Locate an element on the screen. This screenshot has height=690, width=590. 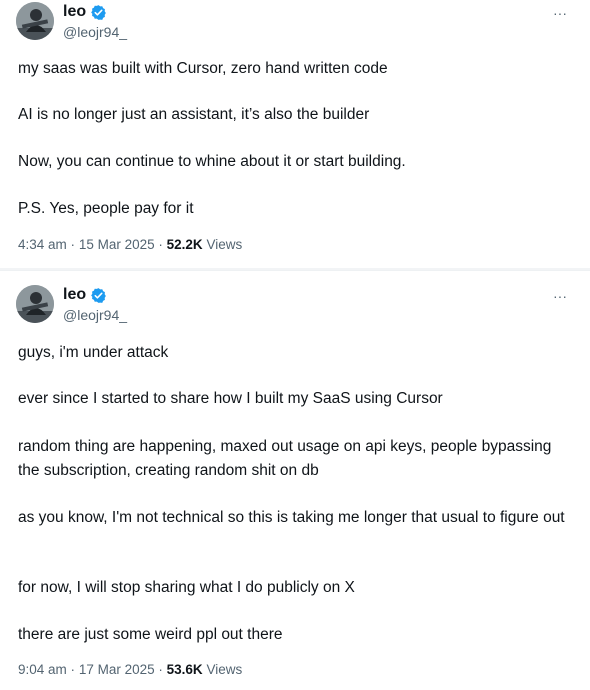
tweet-date: 17 Mar 2025 is located at coordinates (117, 669).